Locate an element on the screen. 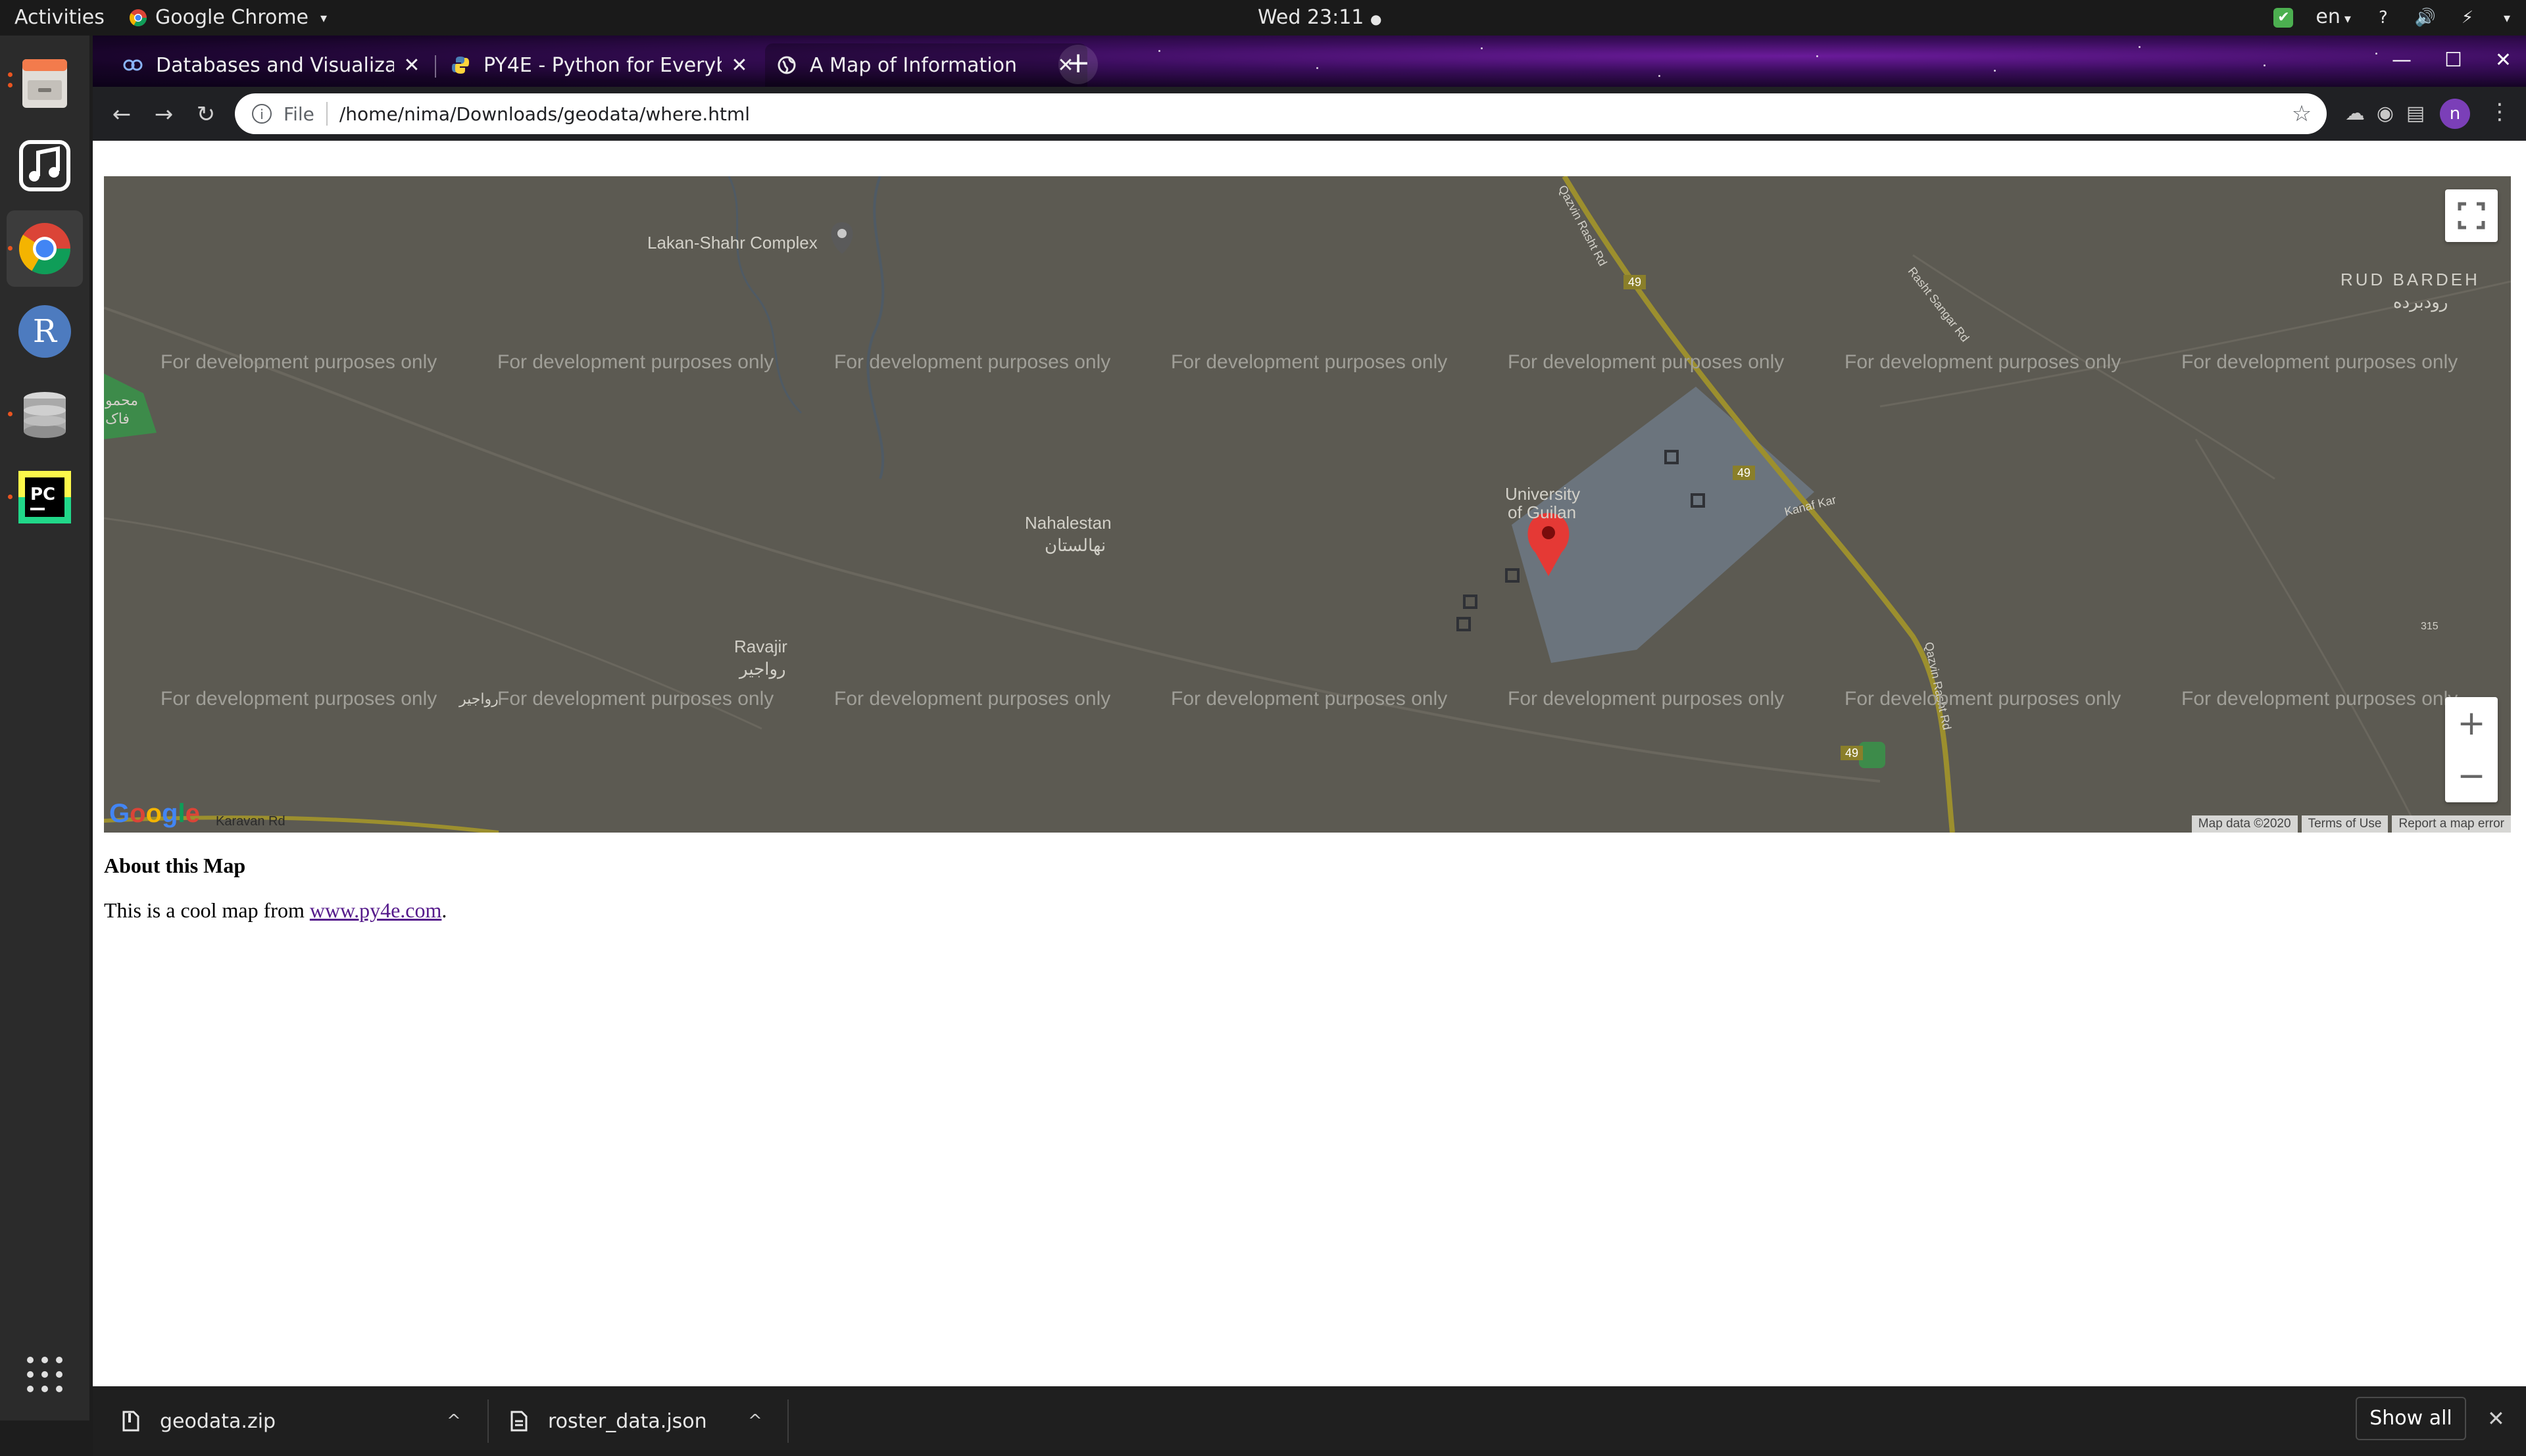  show-applications-button is located at coordinates (44, 1374).